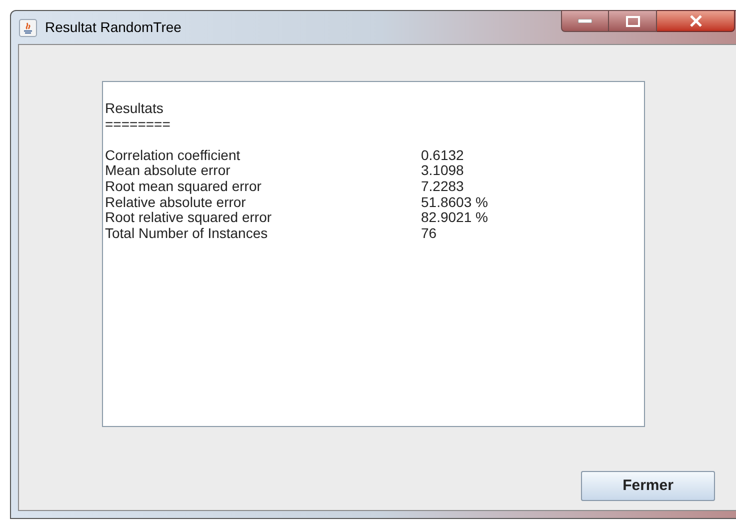 This screenshot has width=736, height=521. What do you see at coordinates (454, 202) in the screenshot?
I see `metric-value: 51.8603 %` at bounding box center [454, 202].